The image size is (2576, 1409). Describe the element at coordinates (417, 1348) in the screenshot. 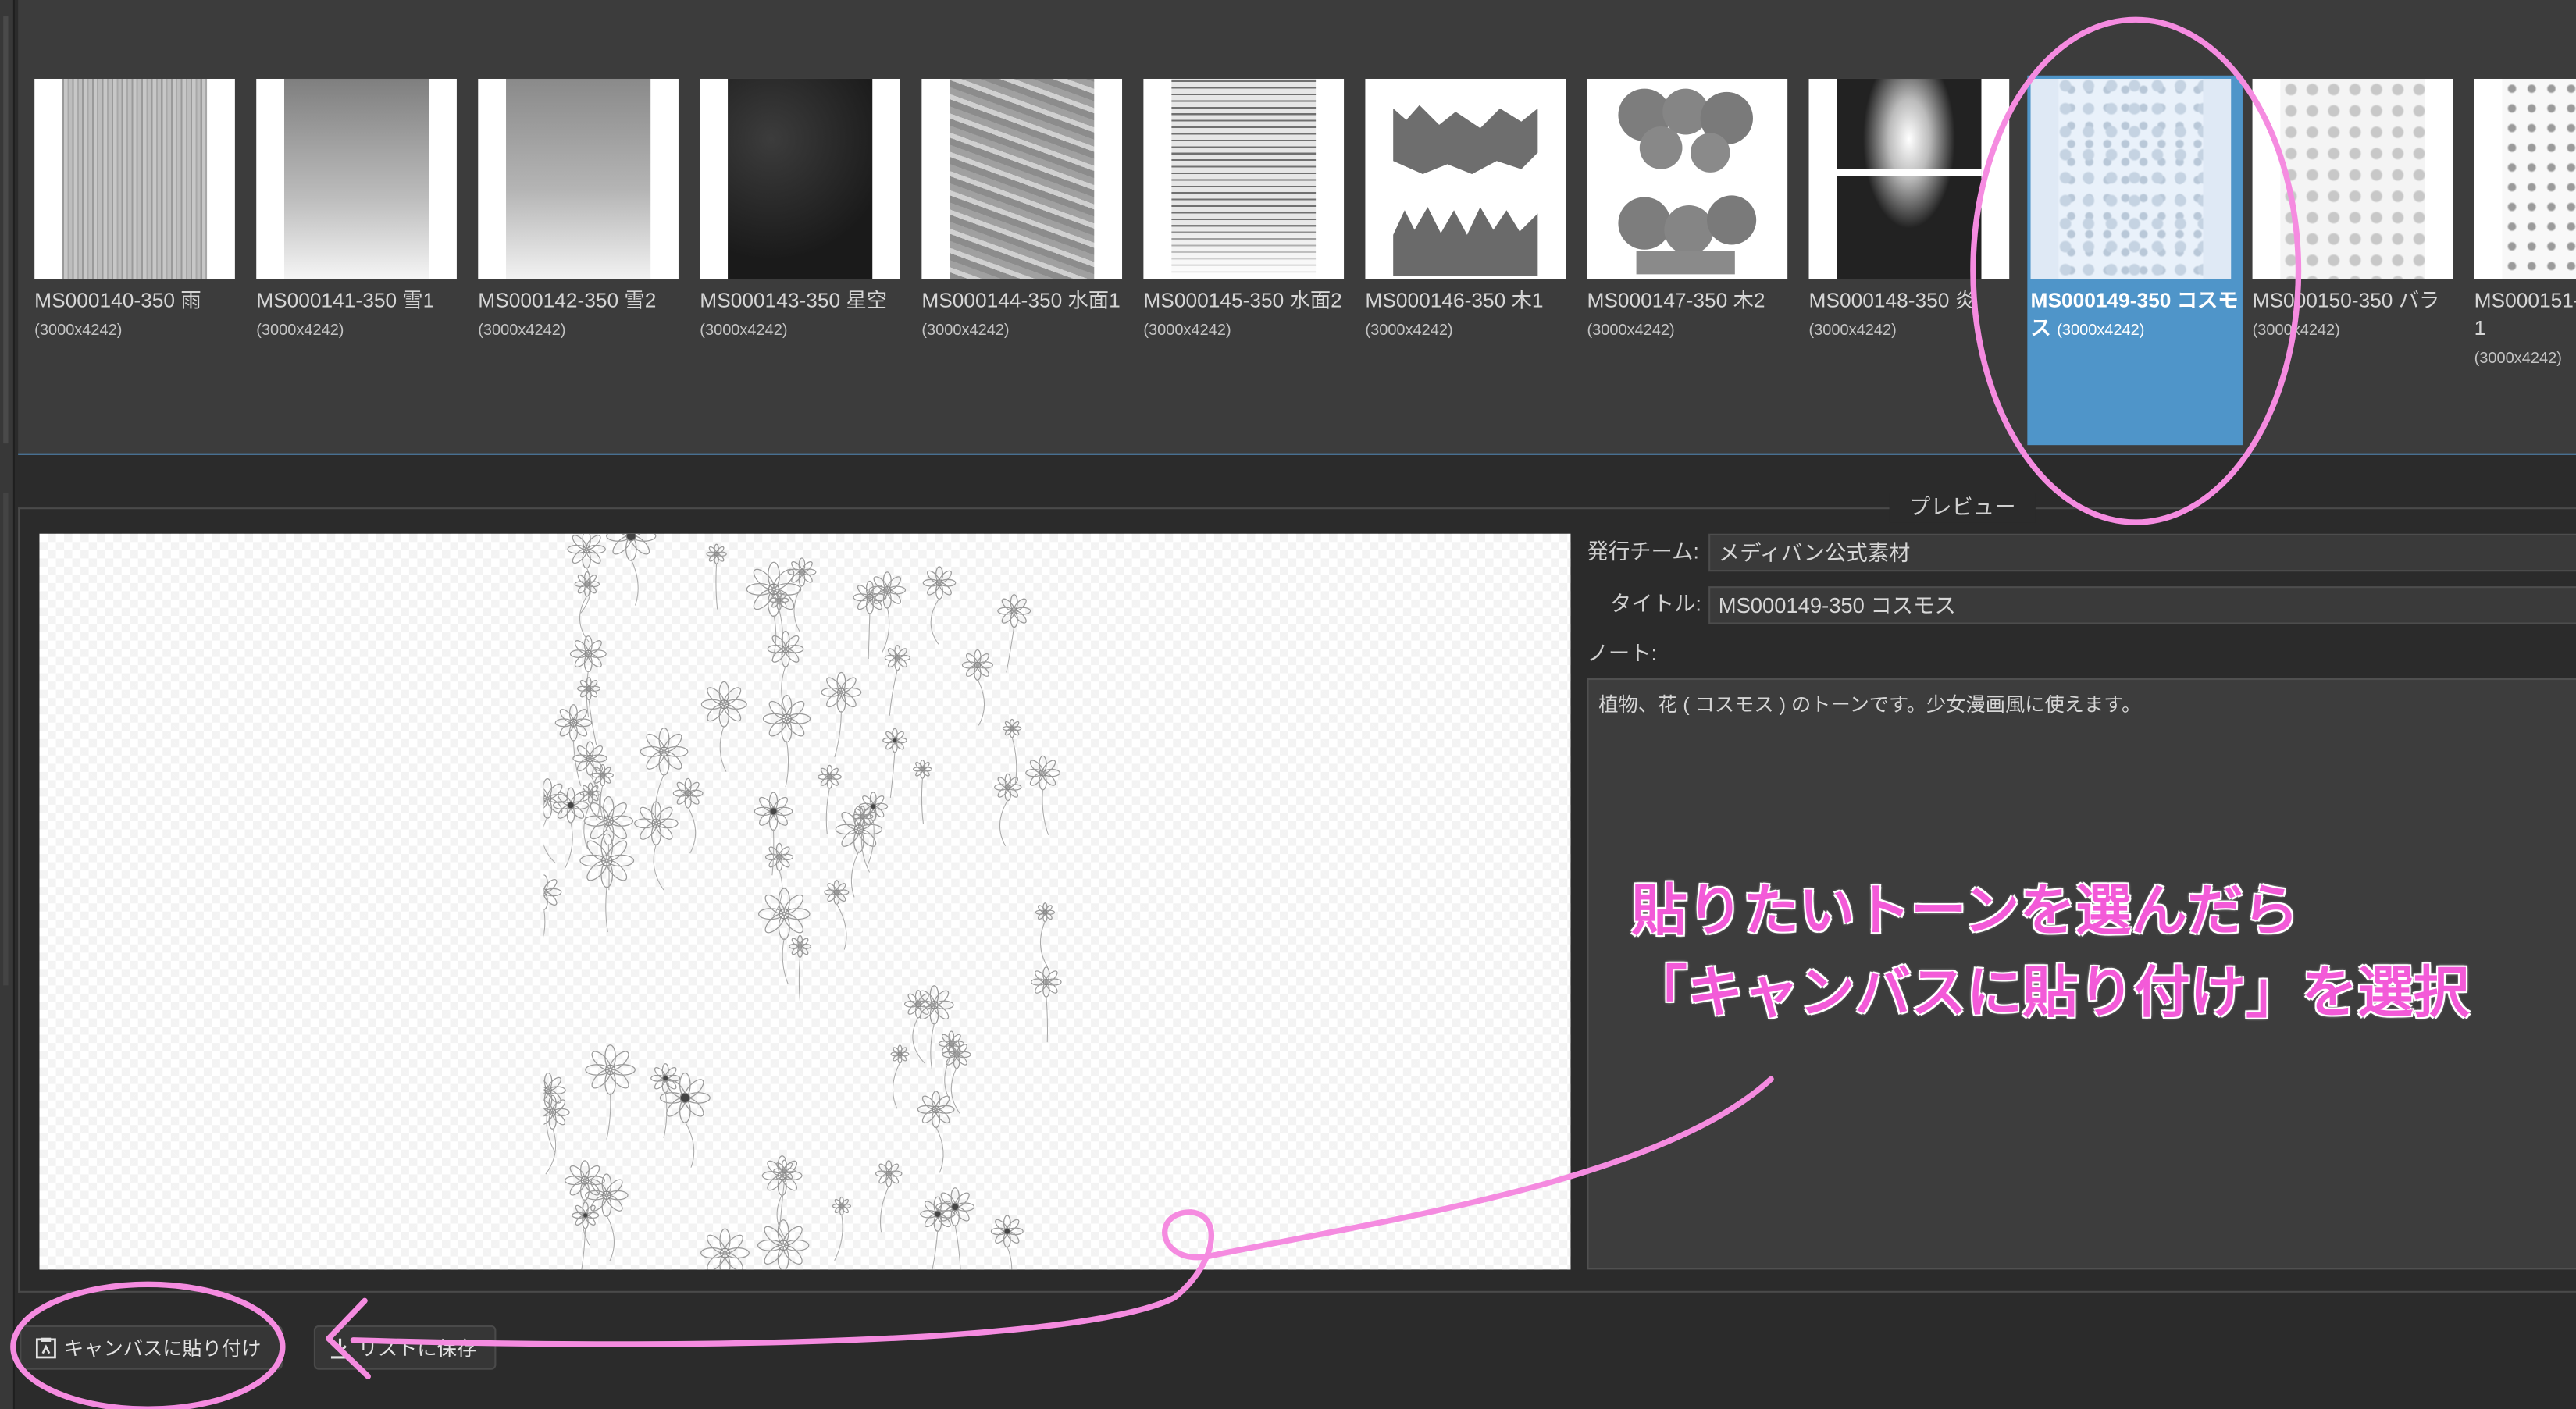

I see `save-to-list-label: リストに保存` at that location.